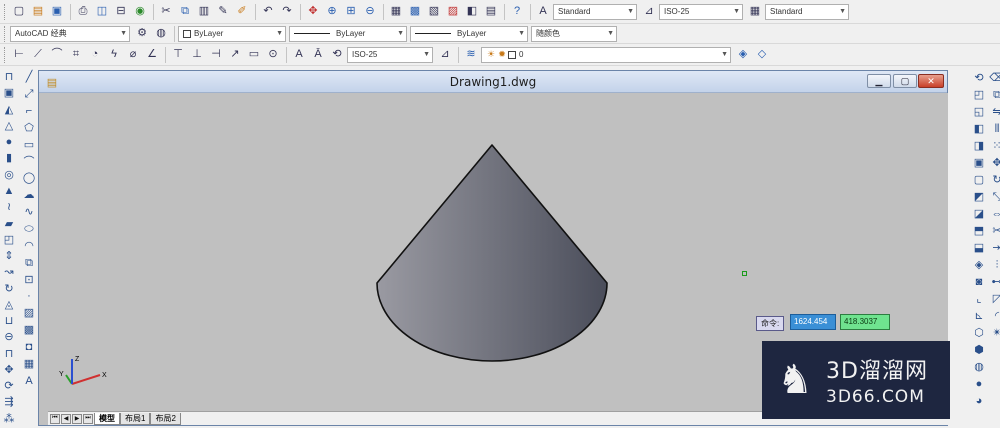 The height and width of the screenshot is (428, 1000). I want to click on gradient-icon: ▩, so click(29, 331).